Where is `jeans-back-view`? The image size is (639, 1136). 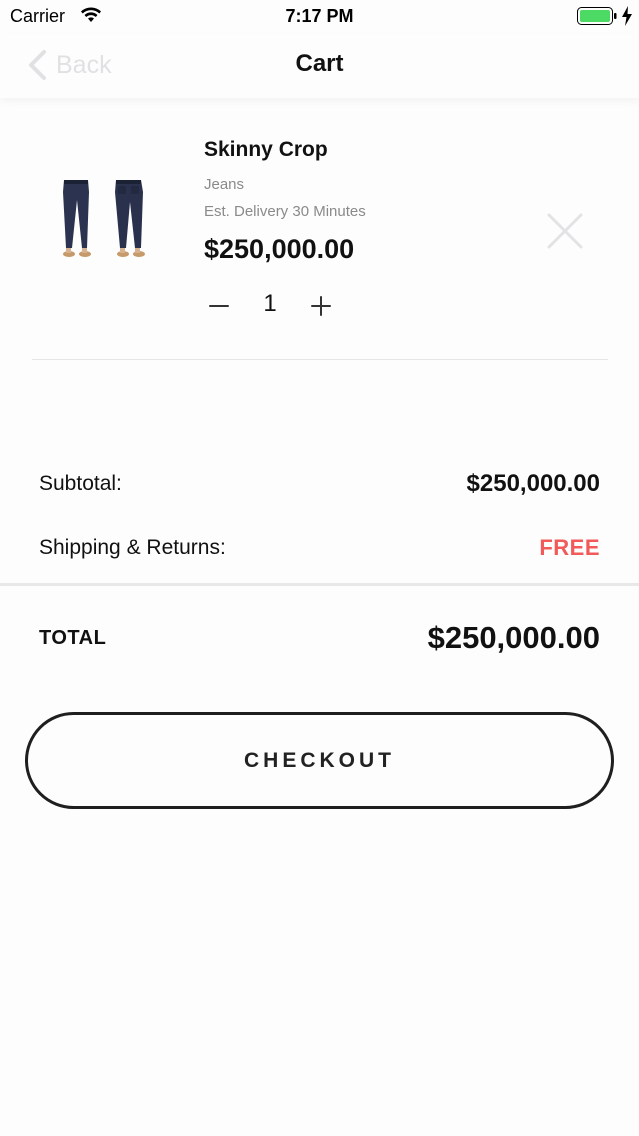 jeans-back-view is located at coordinates (130, 218).